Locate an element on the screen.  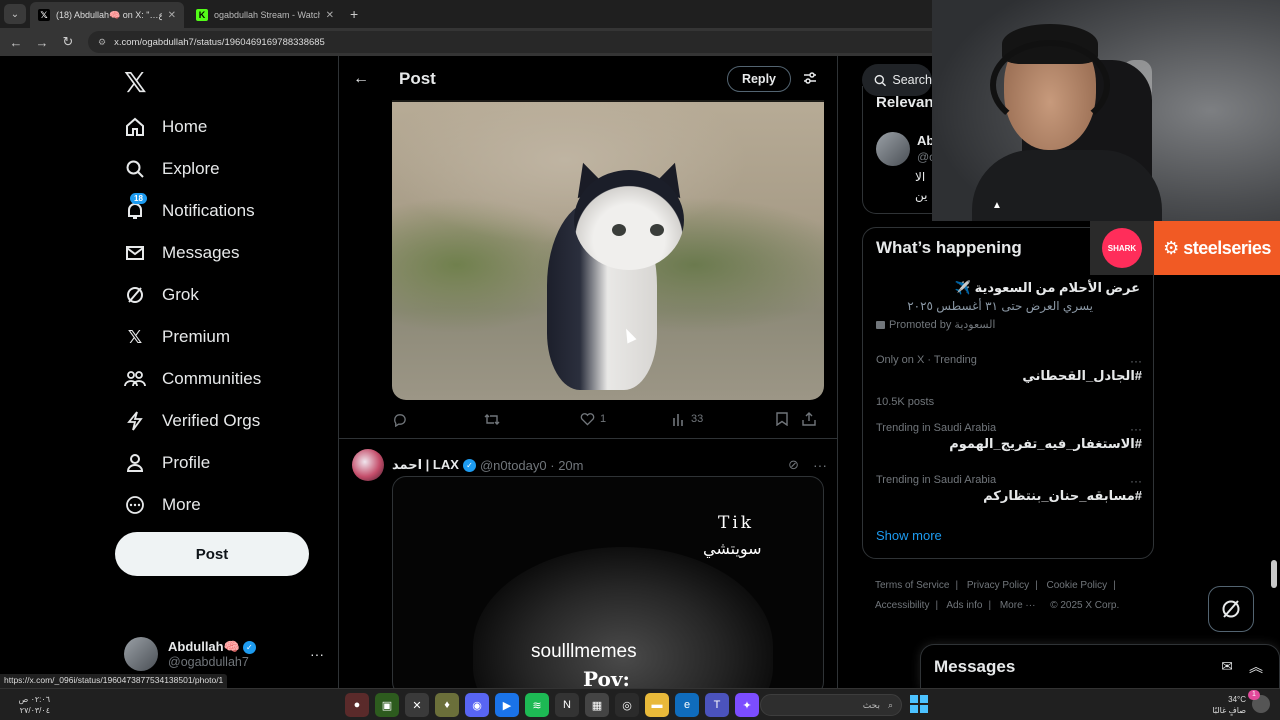
account-more-icon: ··· is located at coordinates (317, 654).